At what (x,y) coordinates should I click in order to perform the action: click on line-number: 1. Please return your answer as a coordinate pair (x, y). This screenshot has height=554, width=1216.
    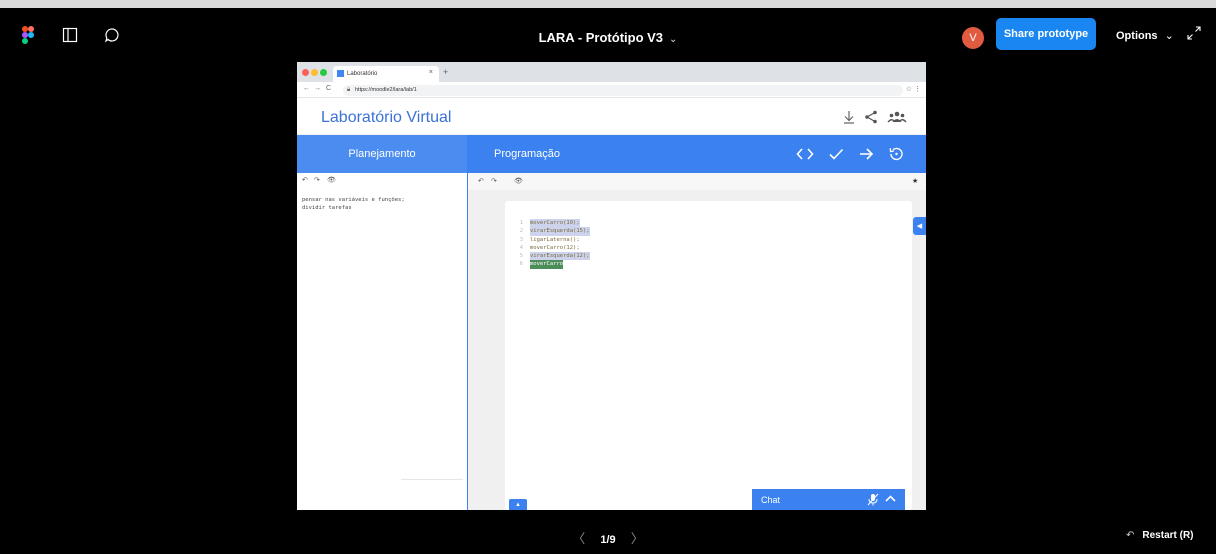
    Looking at the image, I should click on (521, 223).